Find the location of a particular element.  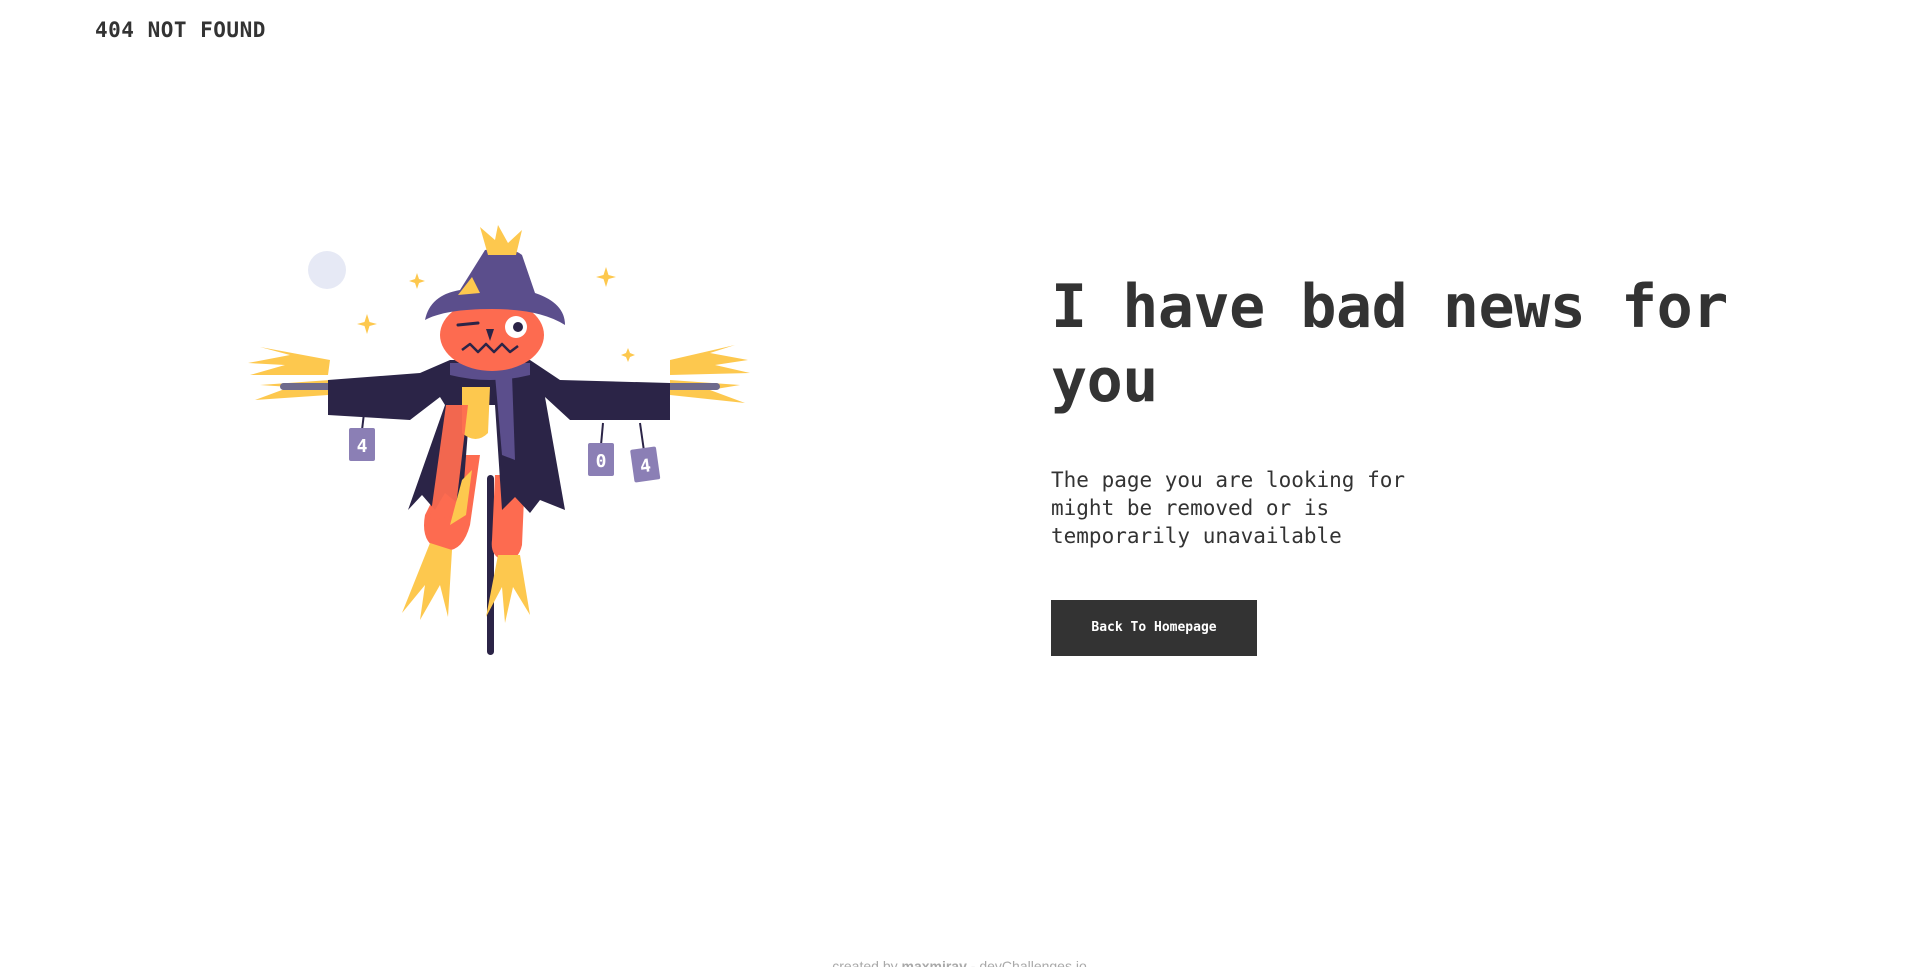

author-link: maxmirav is located at coordinates (934, 962).